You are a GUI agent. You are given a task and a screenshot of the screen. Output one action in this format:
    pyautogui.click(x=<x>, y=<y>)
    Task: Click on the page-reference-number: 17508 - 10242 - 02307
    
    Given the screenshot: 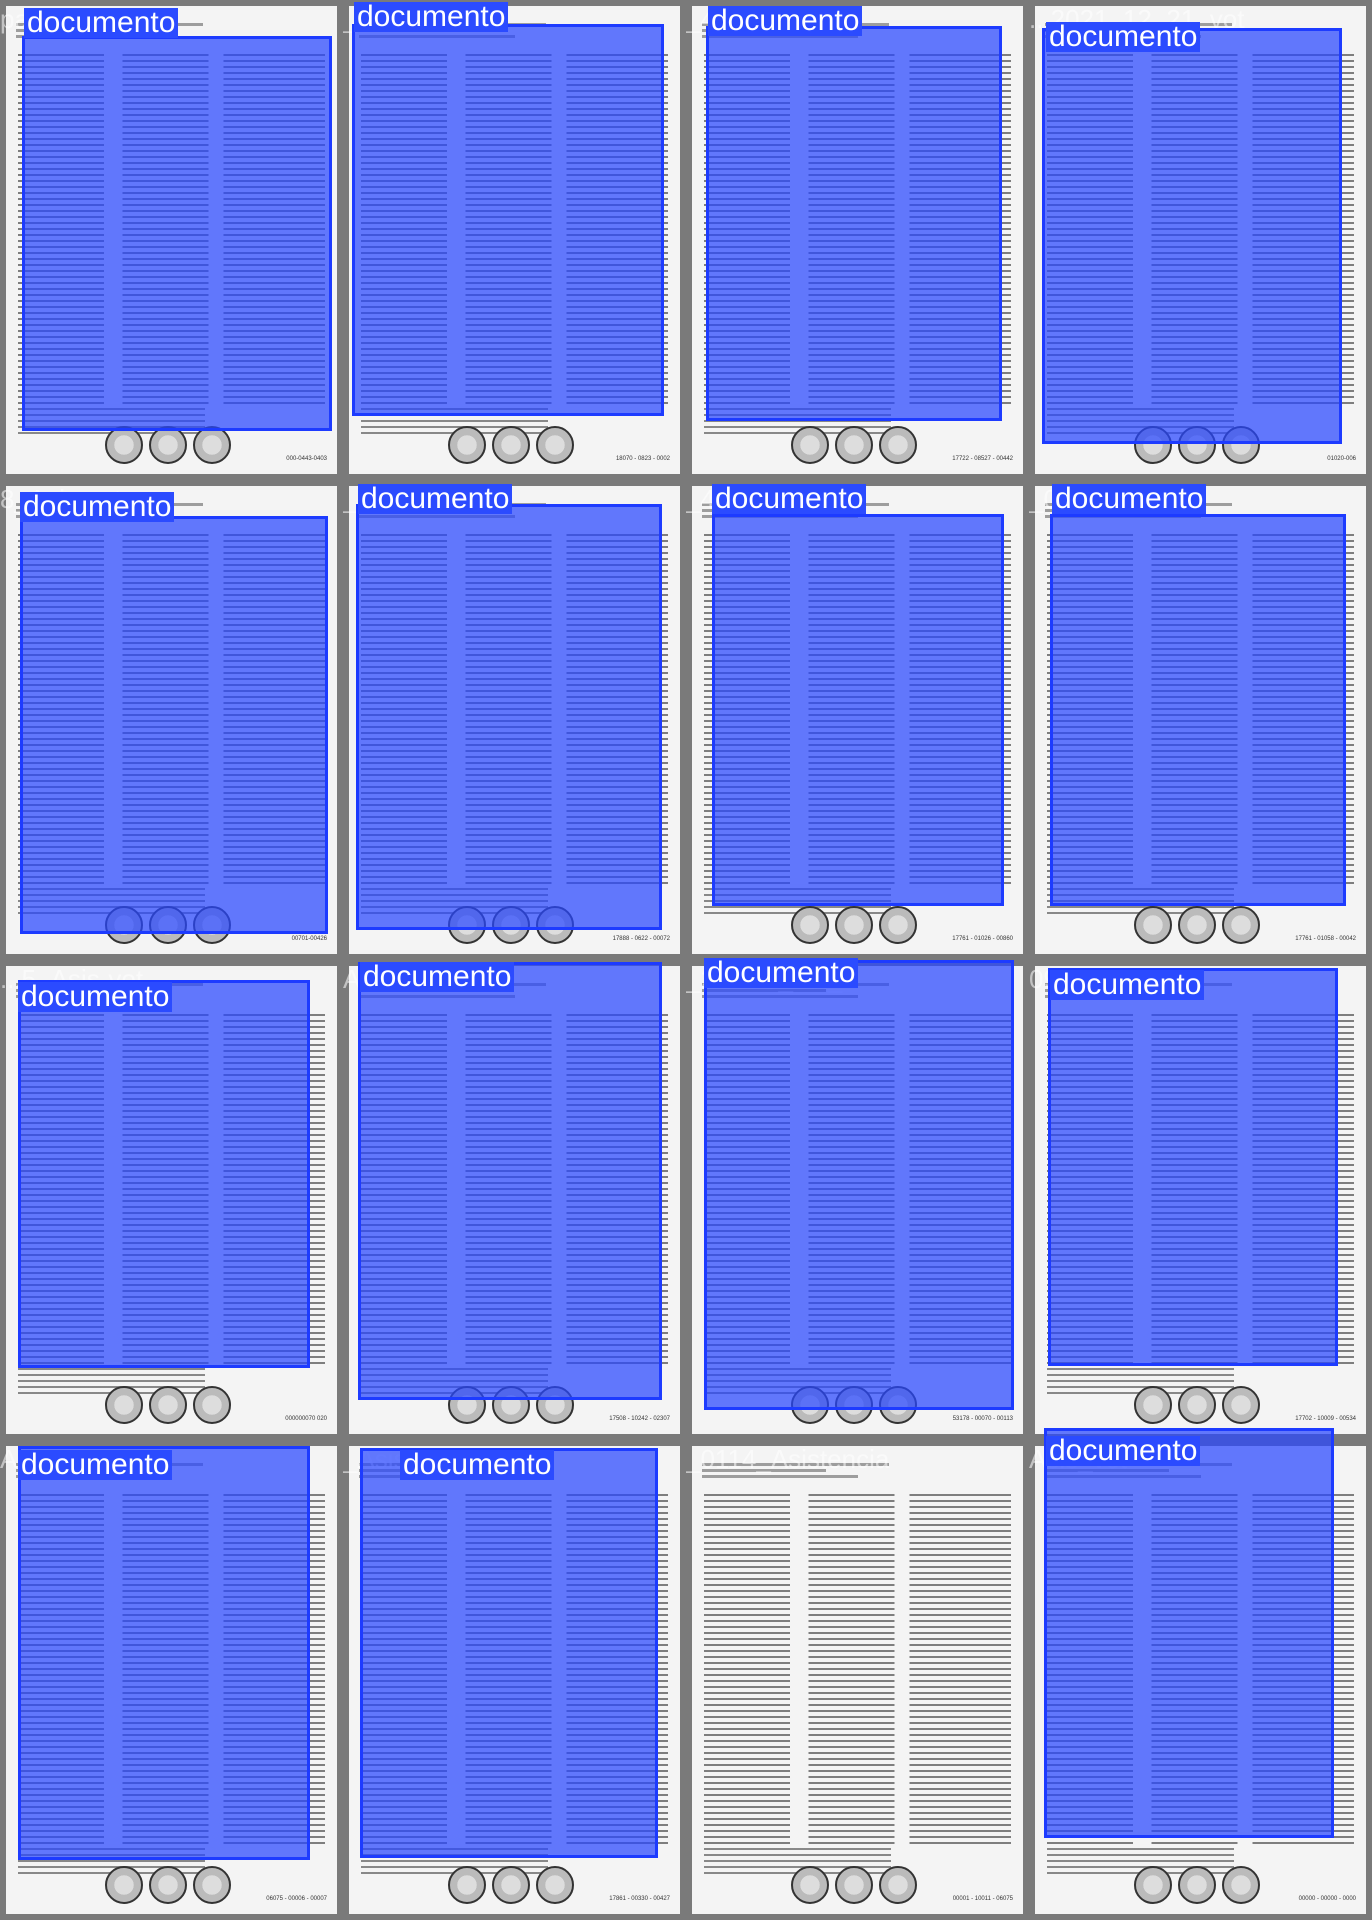 What is the action you would take?
    pyautogui.click(x=639, y=1419)
    